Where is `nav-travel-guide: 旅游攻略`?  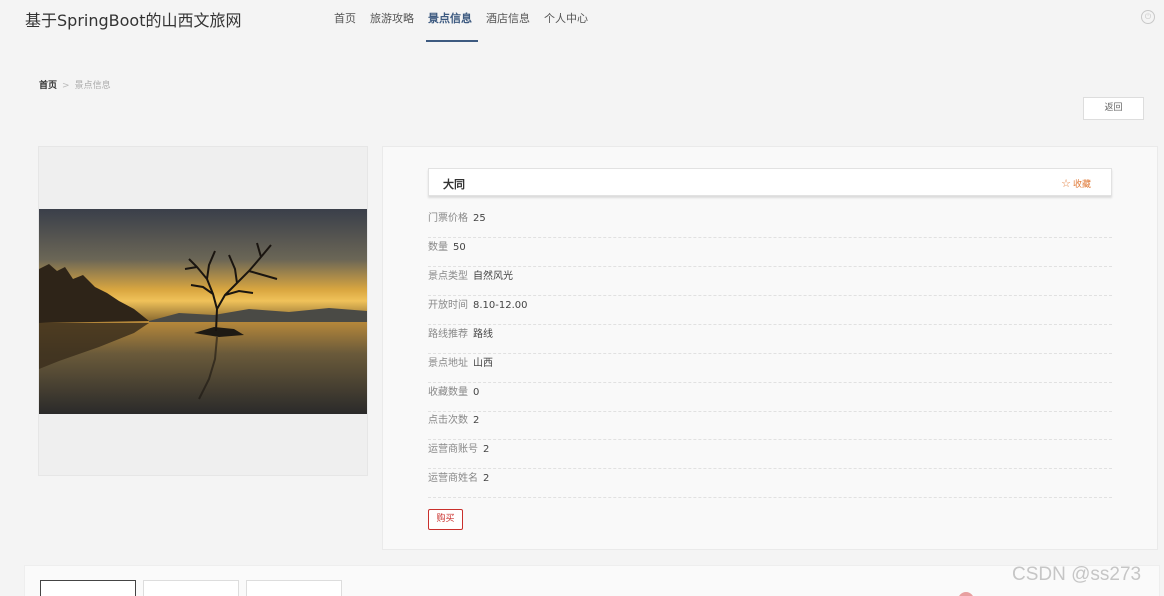
nav-travel-guide: 旅游攻略 is located at coordinates (392, 26).